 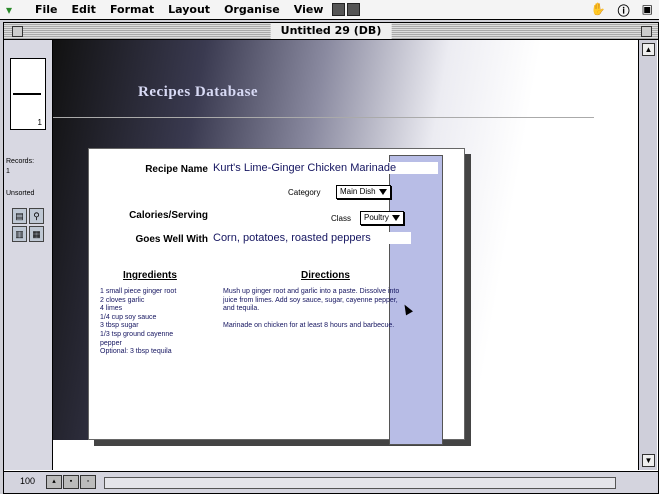 What do you see at coordinates (137, 334) in the screenshot?
I see `ingredient-line: 1/3 tsp ground cayenne` at bounding box center [137, 334].